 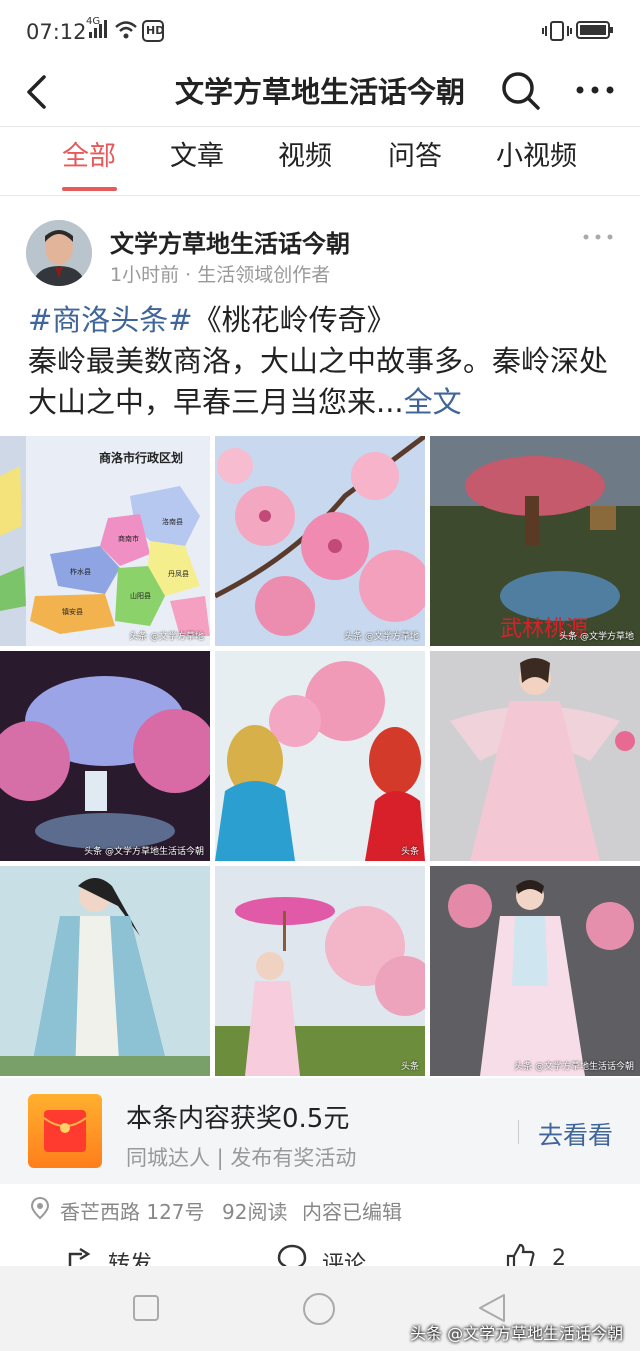 I want to click on home-icon, so click(x=319, y=1309).